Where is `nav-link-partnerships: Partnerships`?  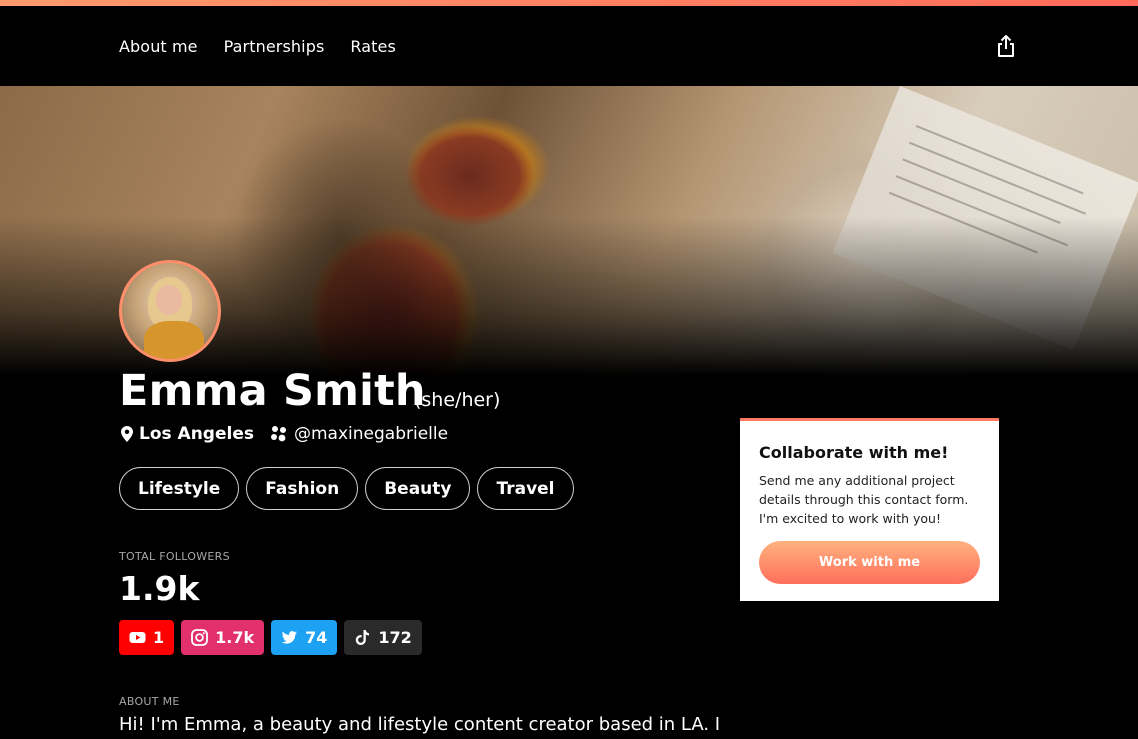 nav-link-partnerships: Partnerships is located at coordinates (274, 46).